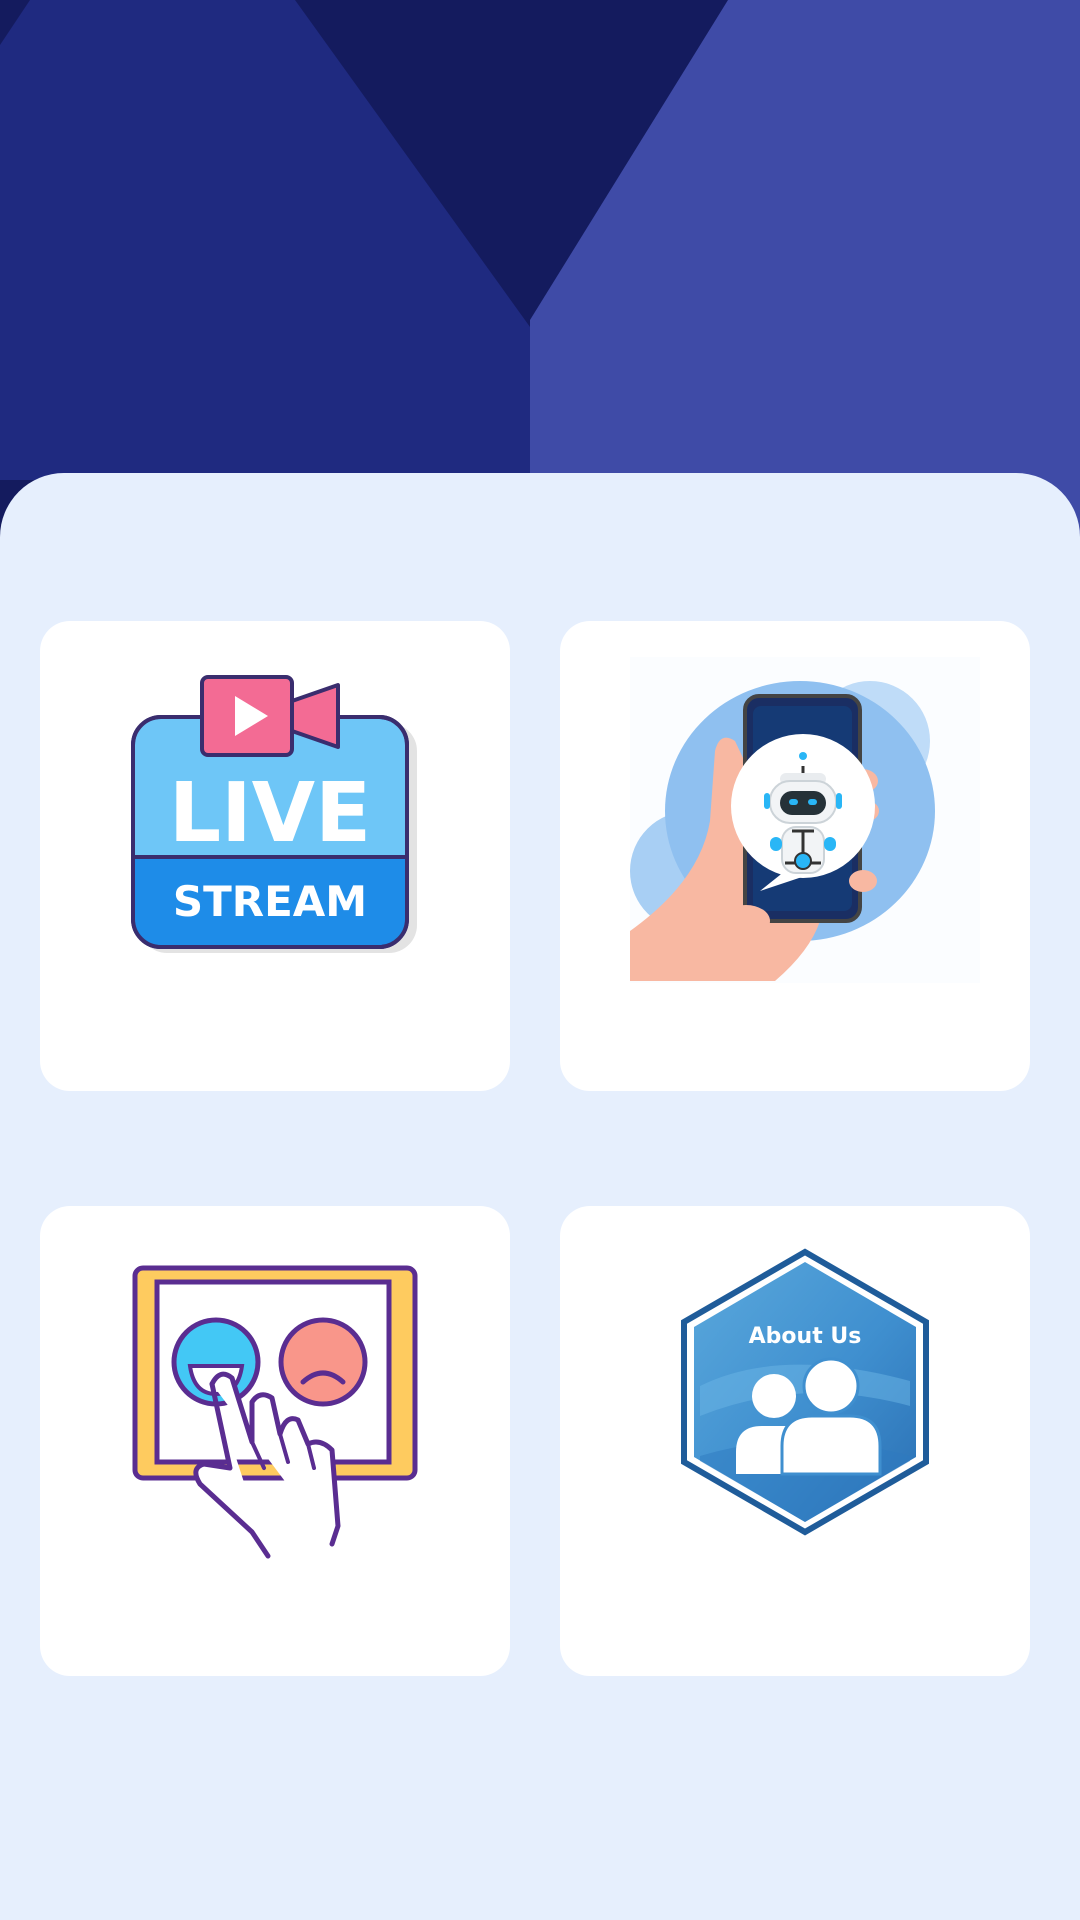 The height and width of the screenshot is (1920, 1080). I want to click on live-stream-card: LIVE STREAM, so click(275, 856).